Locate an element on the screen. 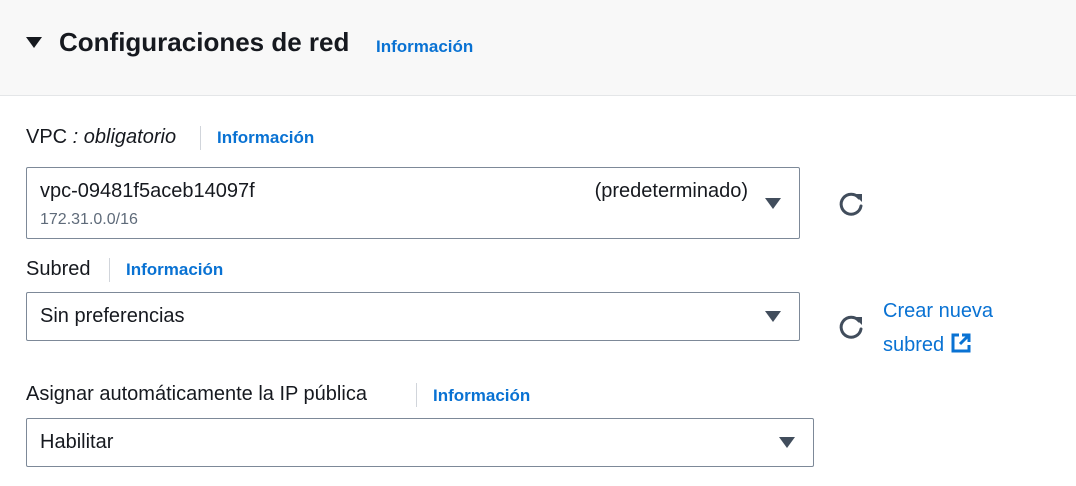  external-link-icon is located at coordinates (961, 343).